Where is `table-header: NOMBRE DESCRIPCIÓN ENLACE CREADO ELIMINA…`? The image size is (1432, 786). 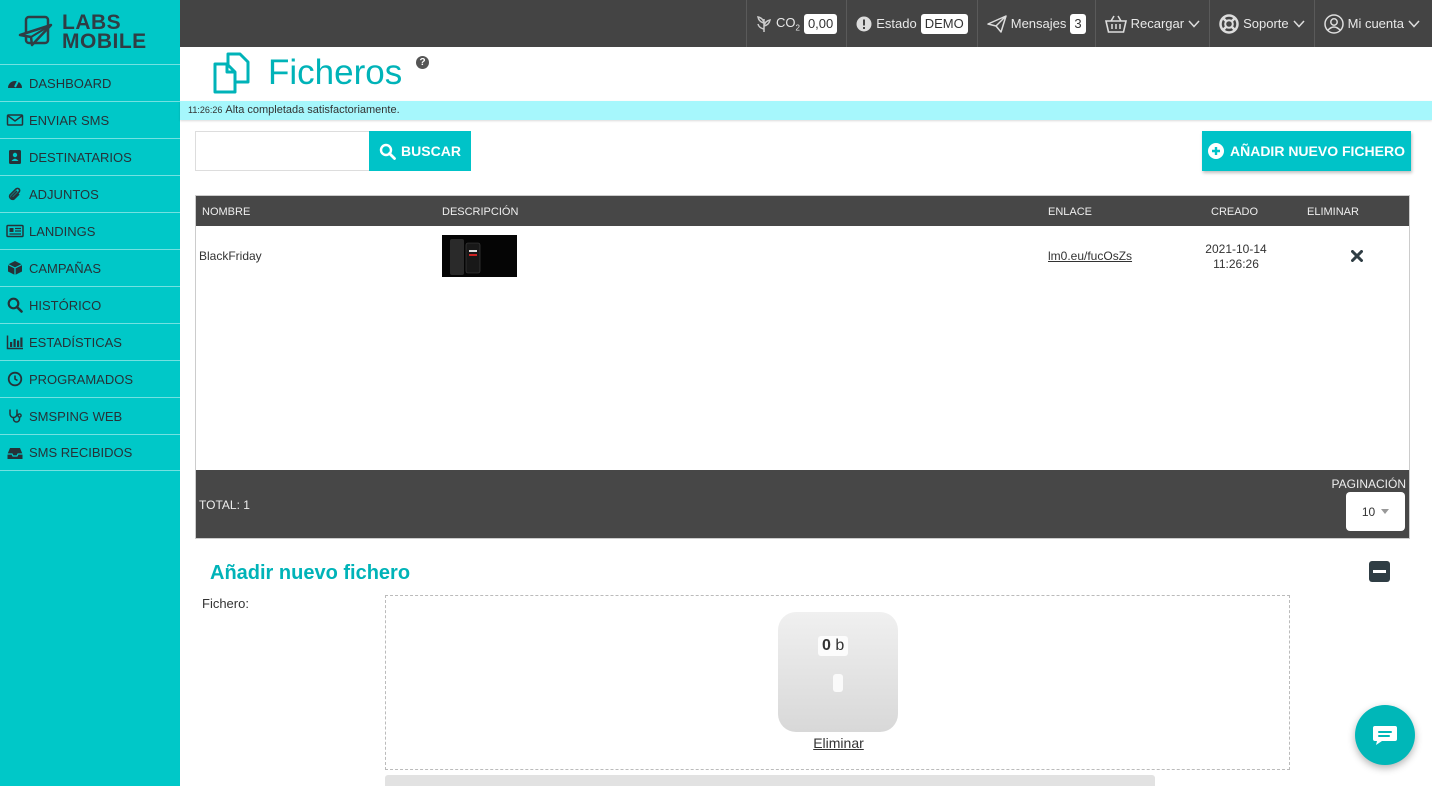
table-header: NOMBRE DESCRIPCIÓN ENLACE CREADO ELIMINA… is located at coordinates (802, 211).